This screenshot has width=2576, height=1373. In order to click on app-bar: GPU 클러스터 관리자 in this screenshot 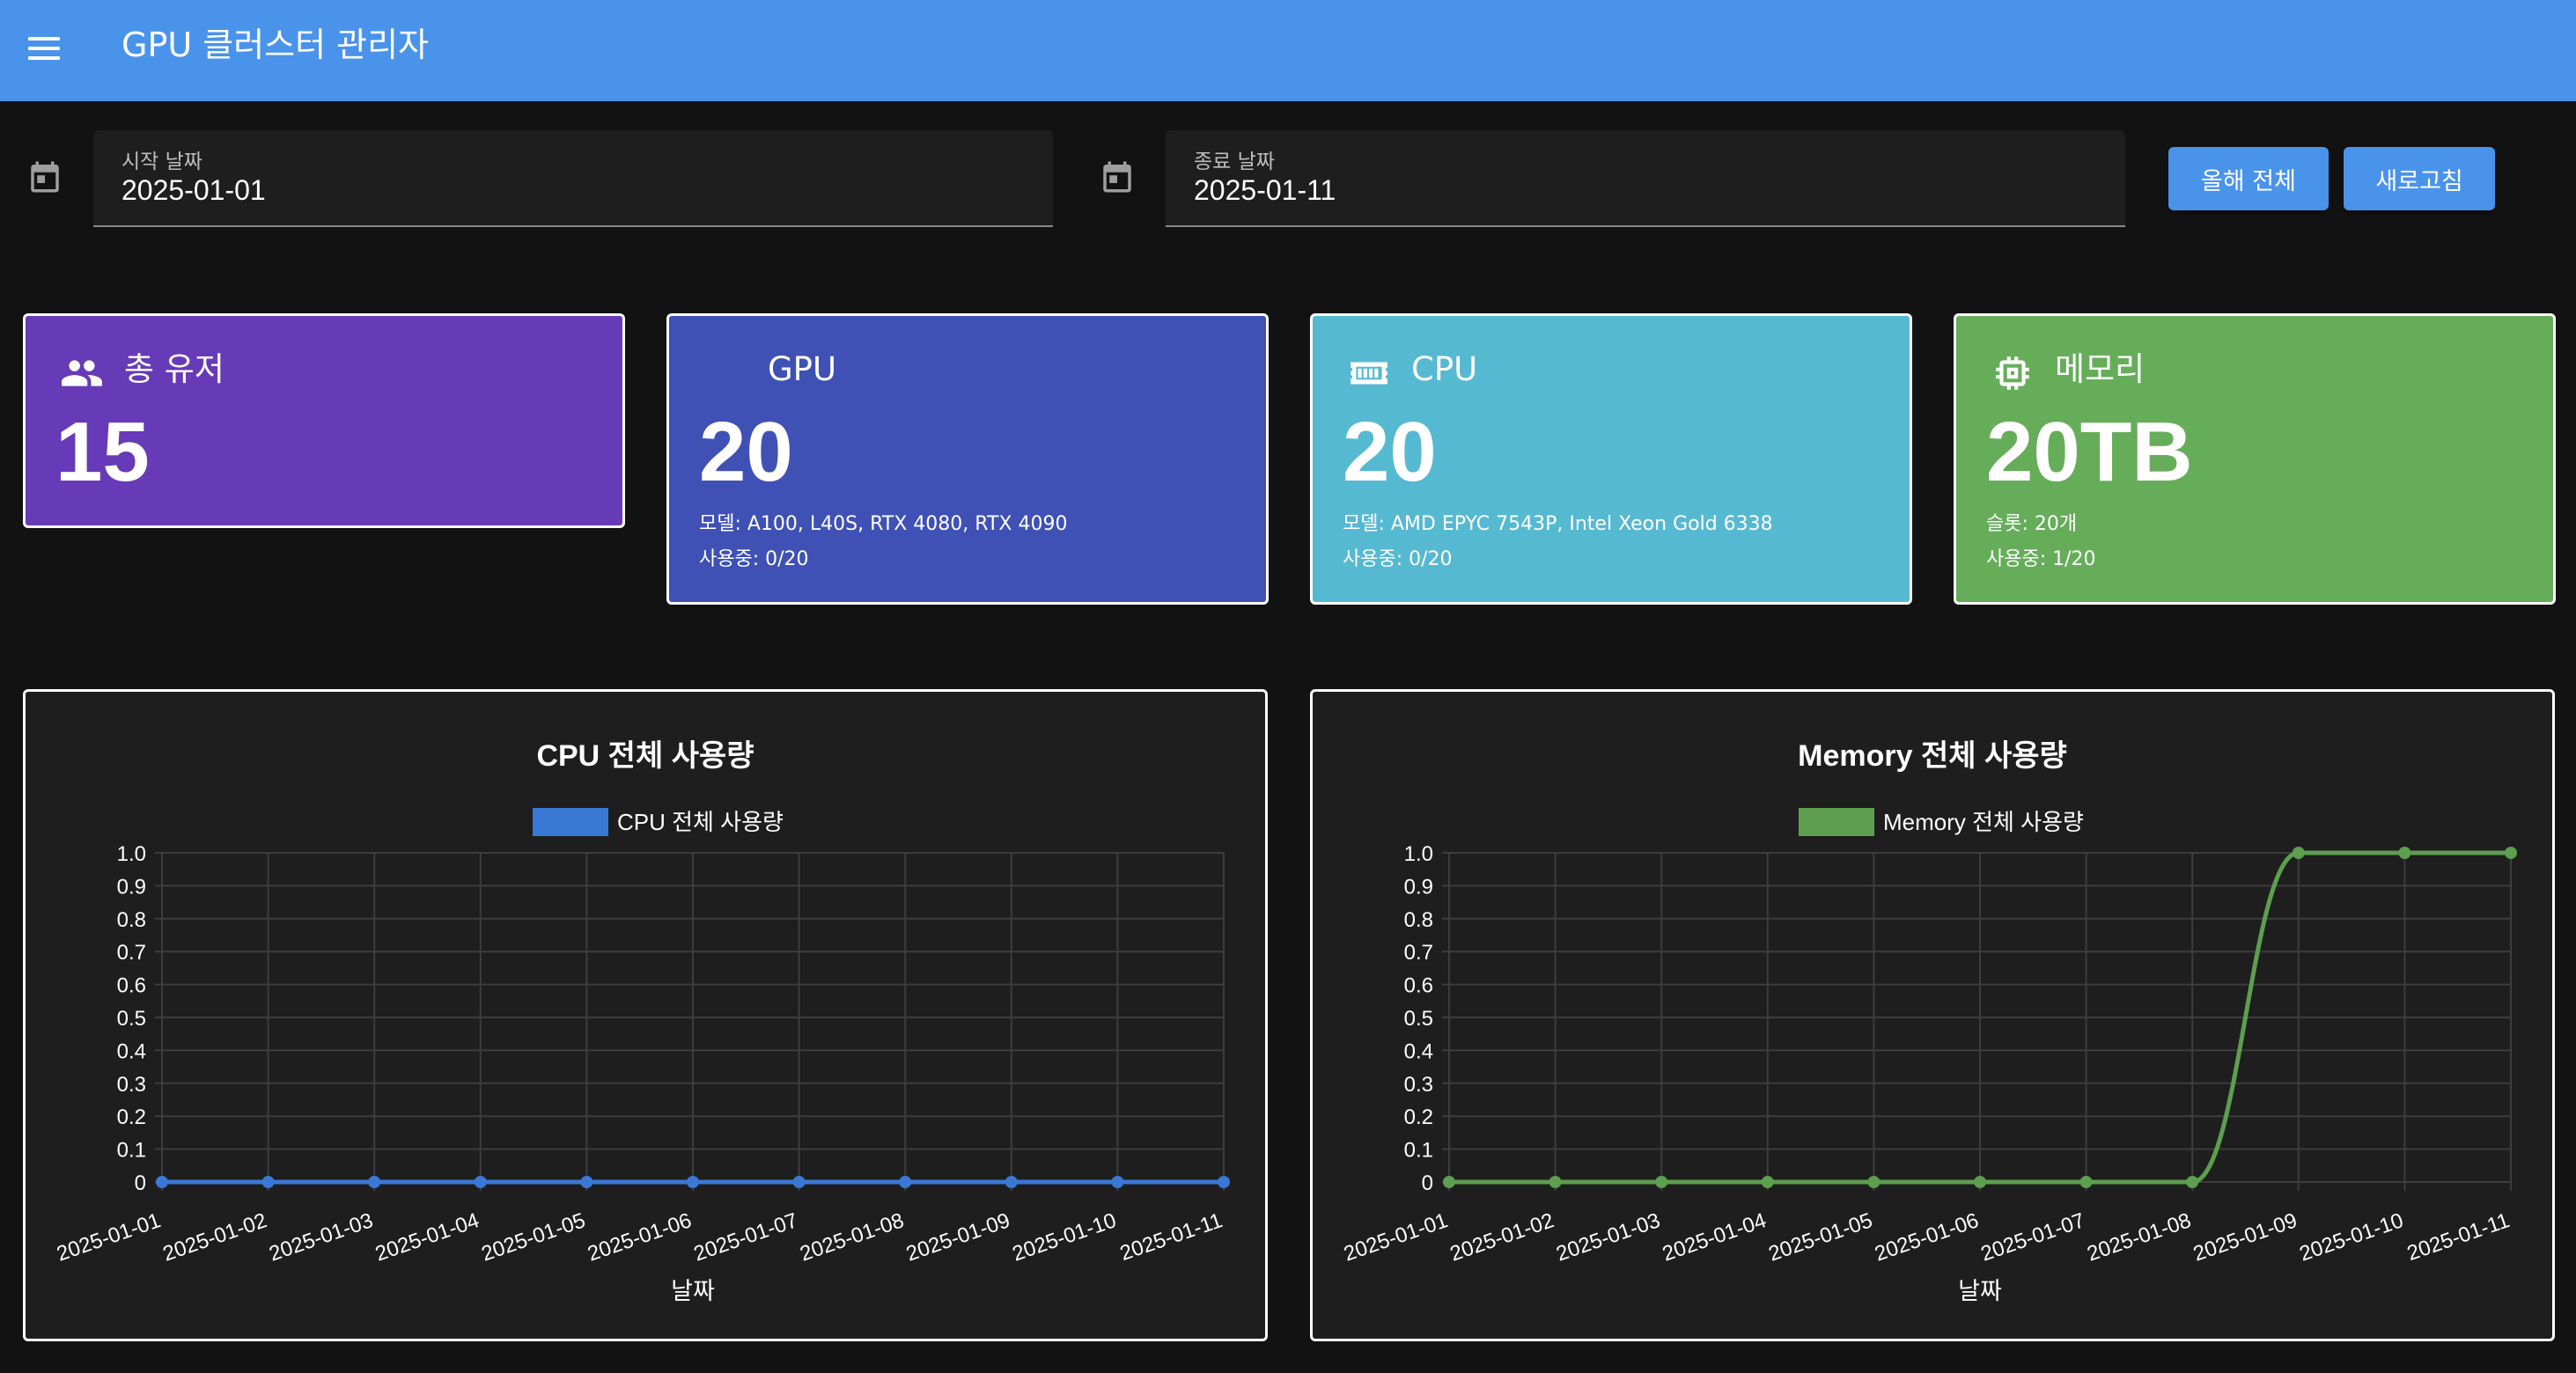, I will do `click(1288, 50)`.